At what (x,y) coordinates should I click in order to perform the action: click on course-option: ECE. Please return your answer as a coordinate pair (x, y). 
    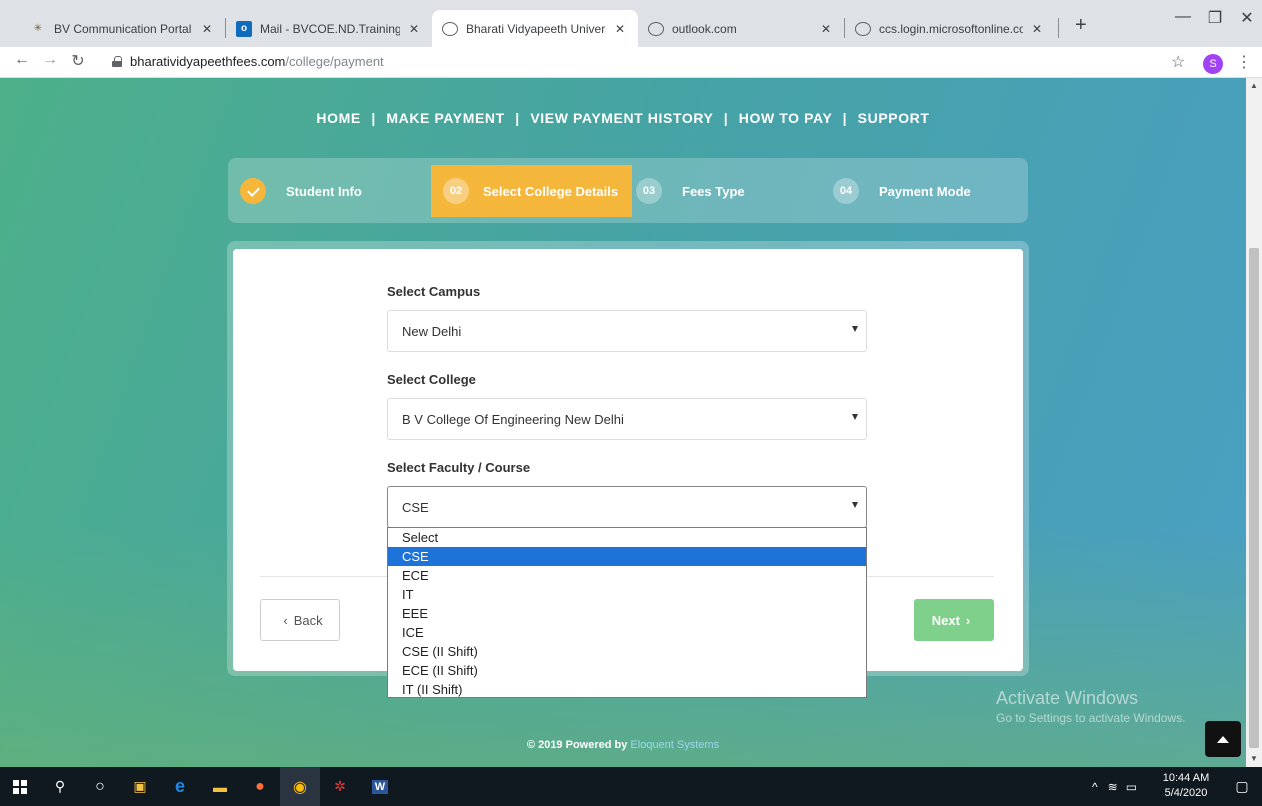
    Looking at the image, I should click on (627, 575).